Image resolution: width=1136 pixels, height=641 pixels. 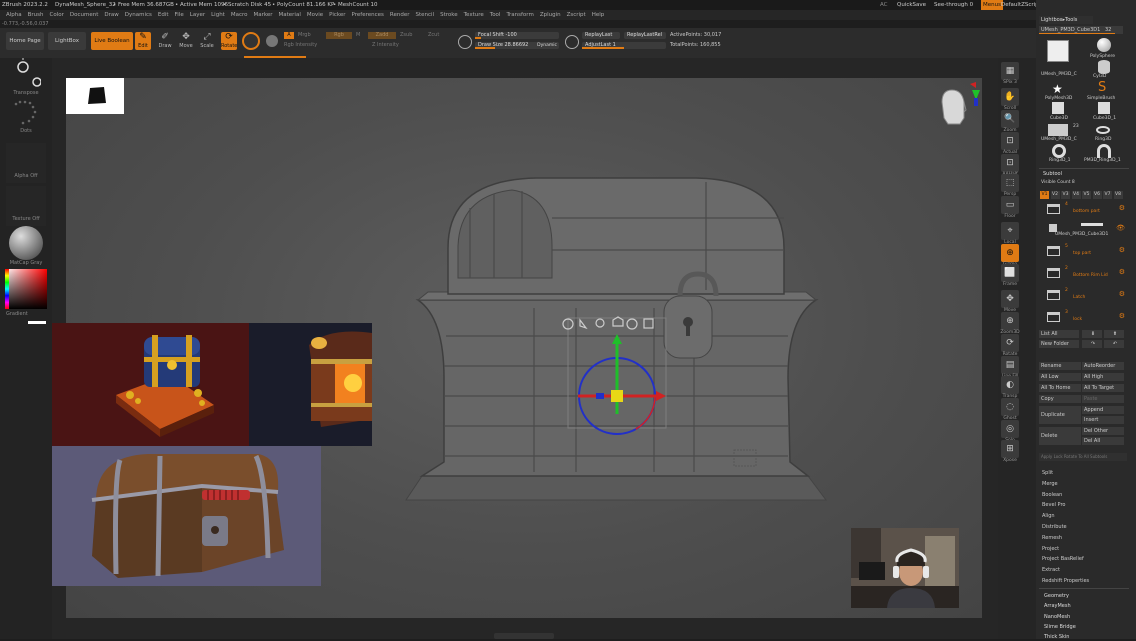 What do you see at coordinates (57, 15) in the screenshot?
I see `menu-item: Color` at bounding box center [57, 15].